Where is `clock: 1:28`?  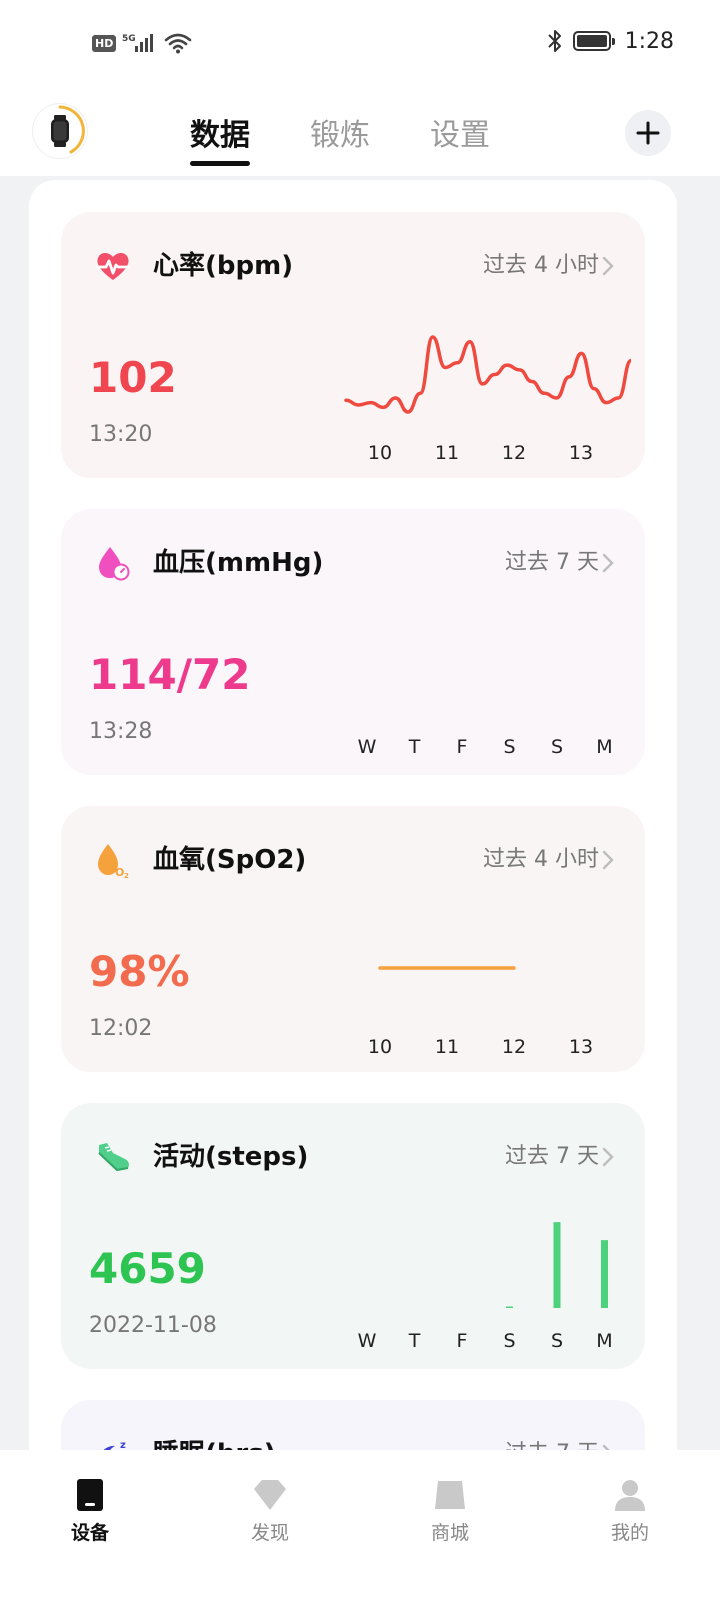 clock: 1:28 is located at coordinates (649, 41).